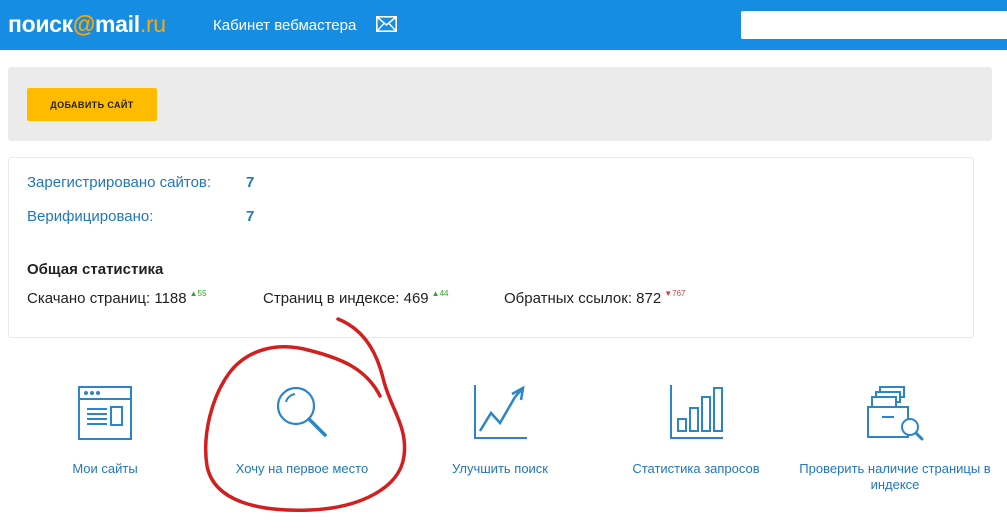  What do you see at coordinates (500, 469) in the screenshot?
I see `tool-improve-search-label: Улучшить поиск` at bounding box center [500, 469].